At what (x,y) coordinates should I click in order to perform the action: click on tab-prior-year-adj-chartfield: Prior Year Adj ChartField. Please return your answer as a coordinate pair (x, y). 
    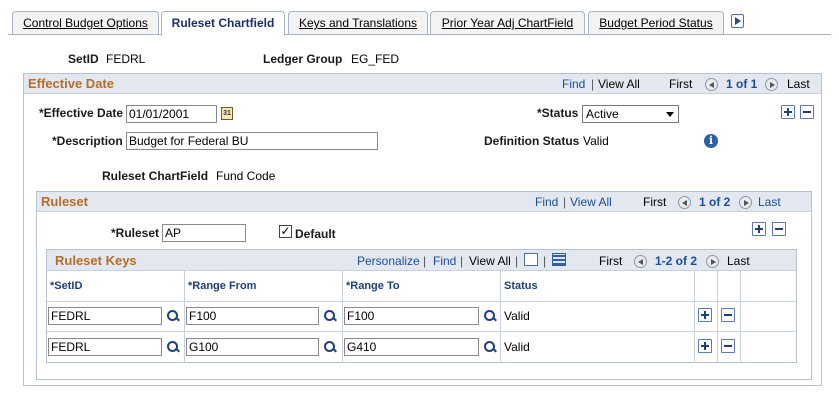
    Looking at the image, I should click on (507, 23).